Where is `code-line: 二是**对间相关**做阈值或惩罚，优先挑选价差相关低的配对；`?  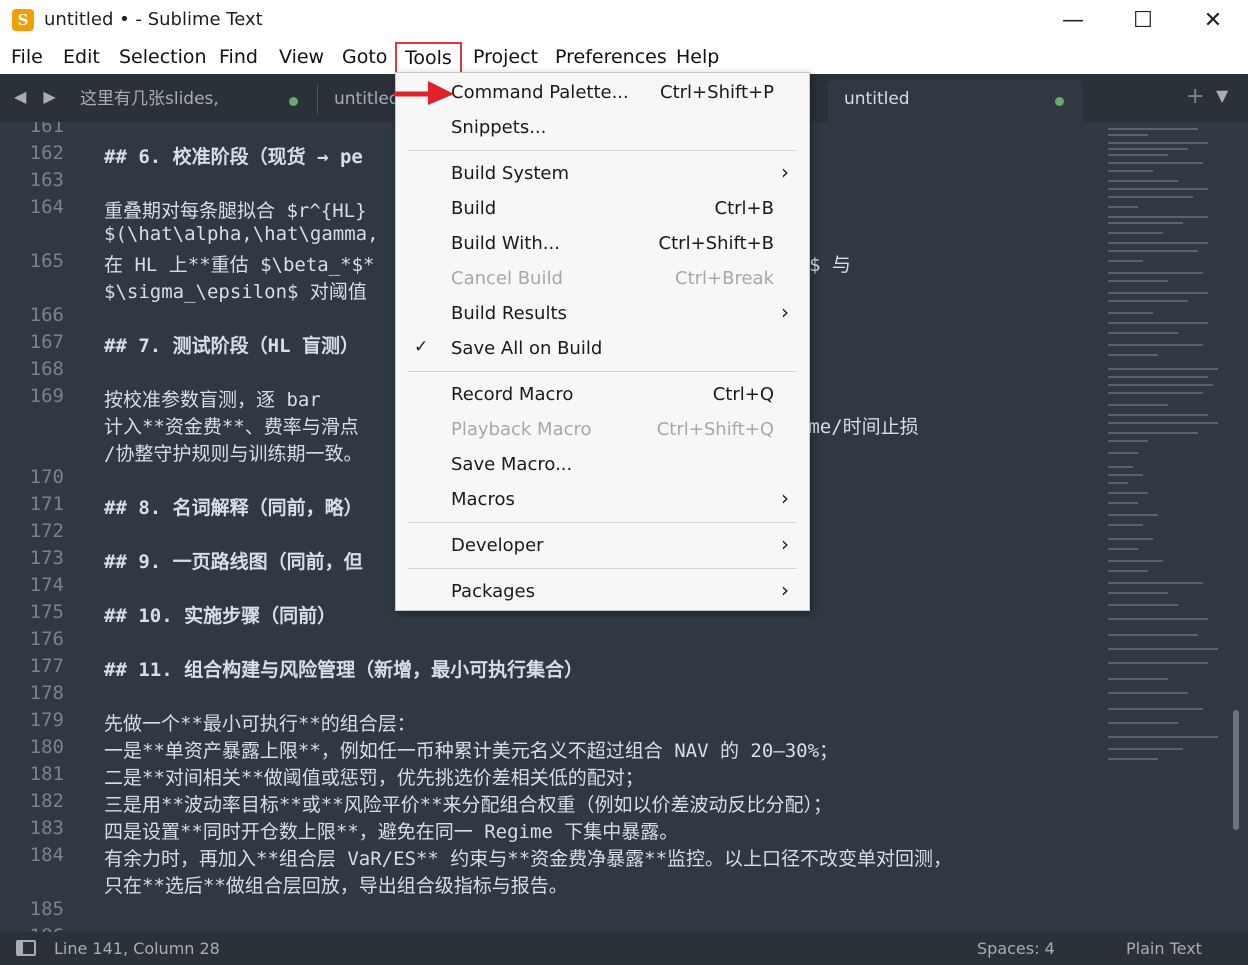 code-line: 二是**对间相关**做阈值或惩罚，优先挑选价差相关低的配对； is located at coordinates (374, 778).